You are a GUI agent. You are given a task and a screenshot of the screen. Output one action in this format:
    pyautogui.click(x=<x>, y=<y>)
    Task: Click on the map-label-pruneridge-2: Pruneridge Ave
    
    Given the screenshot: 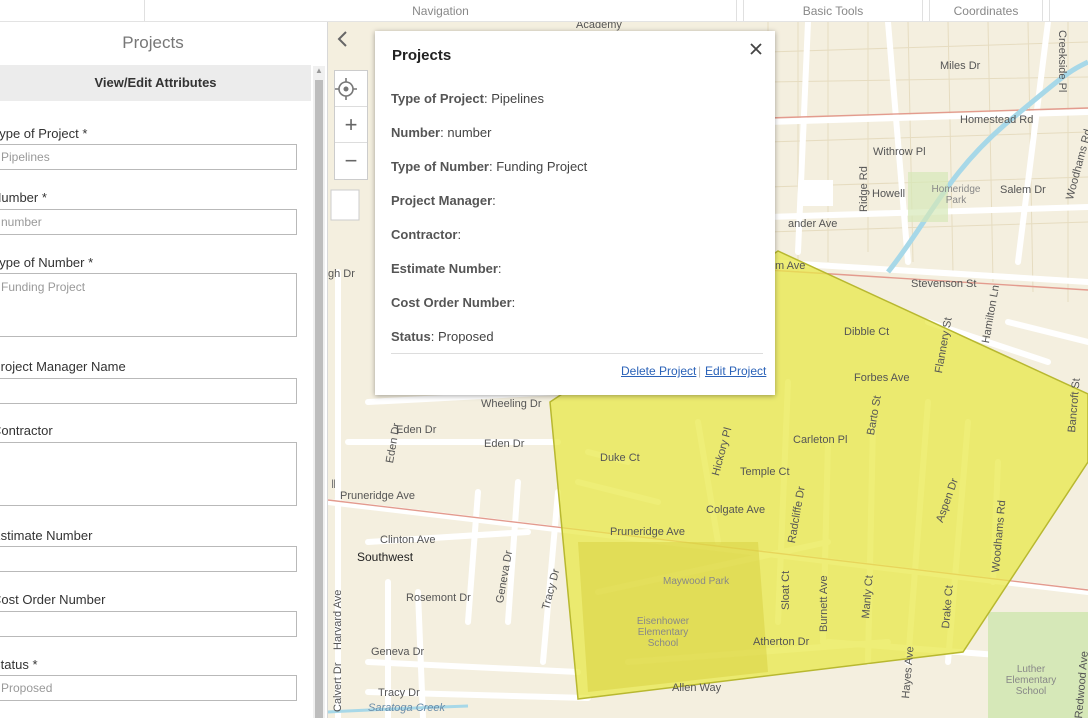 What is the action you would take?
    pyautogui.click(x=648, y=532)
    